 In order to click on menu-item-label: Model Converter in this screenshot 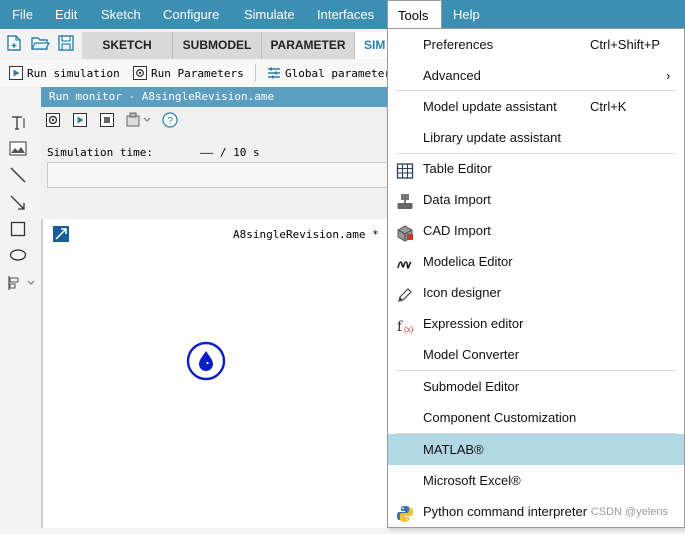, I will do `click(471, 354)`.